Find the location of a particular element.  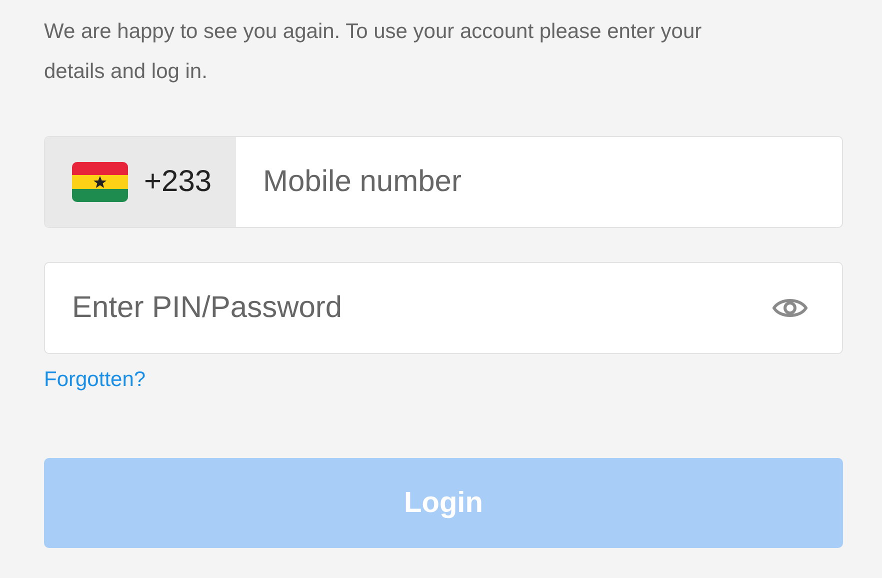

phone-field: +233 Mobile number is located at coordinates (443, 182).